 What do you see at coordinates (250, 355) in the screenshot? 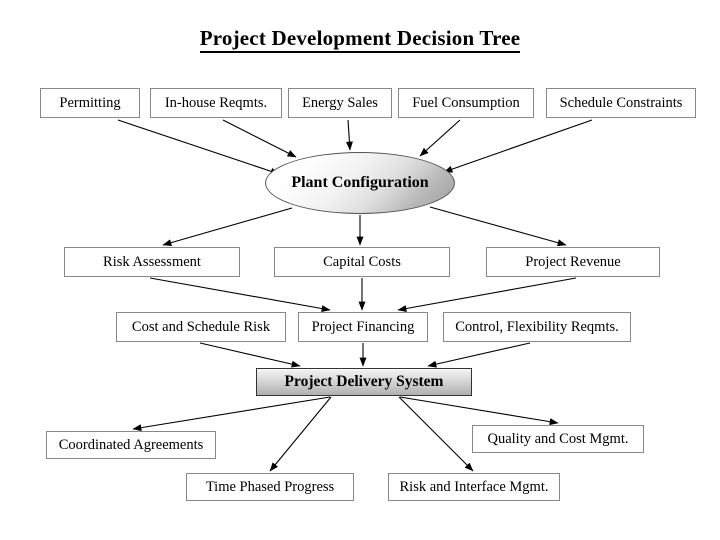
I see `edge-cost_schedule_risk-to-project_delivery_system` at bounding box center [250, 355].